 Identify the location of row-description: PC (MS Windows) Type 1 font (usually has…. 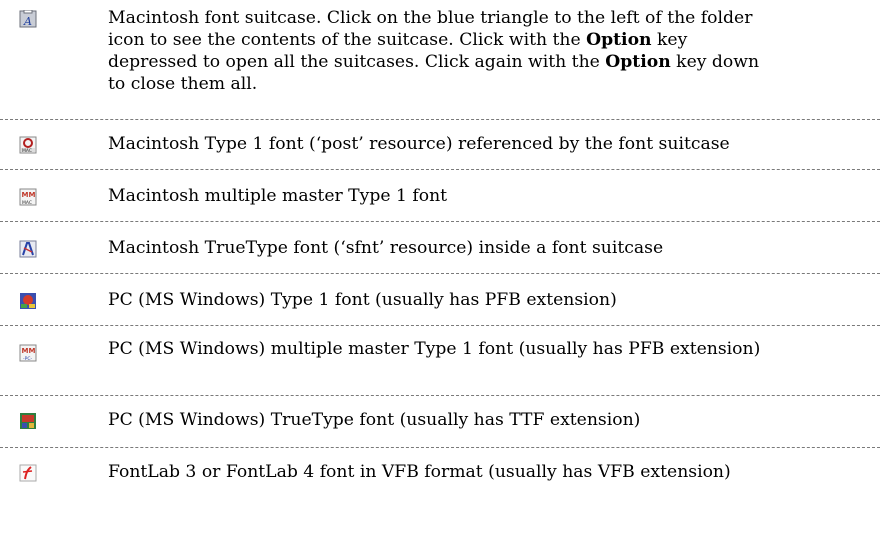
(362, 300).